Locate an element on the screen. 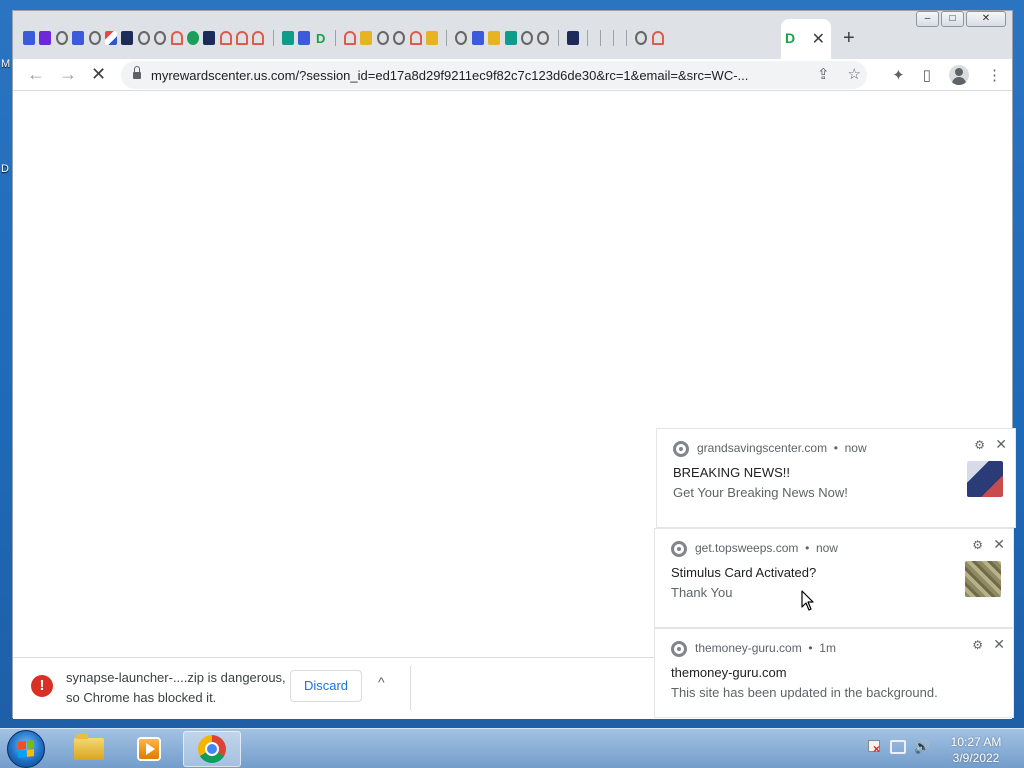 This screenshot has height=768, width=1024. media-player-icon is located at coordinates (149, 749).